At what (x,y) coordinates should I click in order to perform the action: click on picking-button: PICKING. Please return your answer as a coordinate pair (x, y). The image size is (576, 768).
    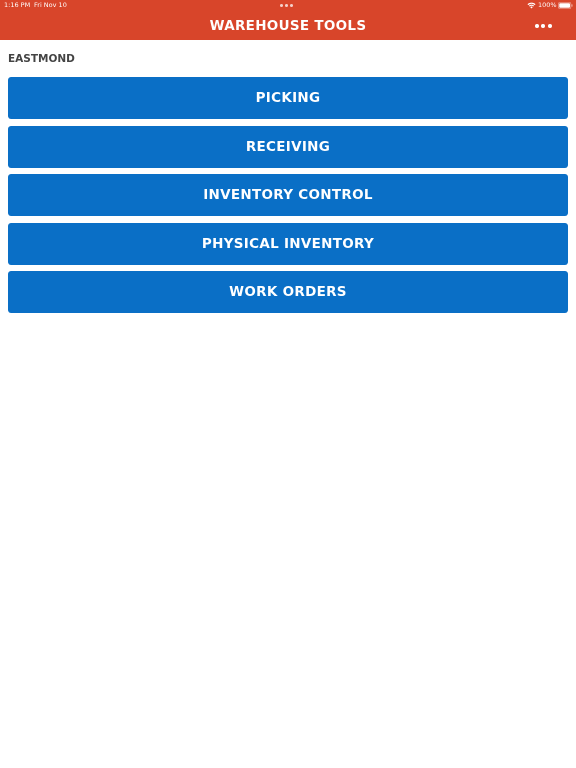
    Looking at the image, I should click on (288, 98).